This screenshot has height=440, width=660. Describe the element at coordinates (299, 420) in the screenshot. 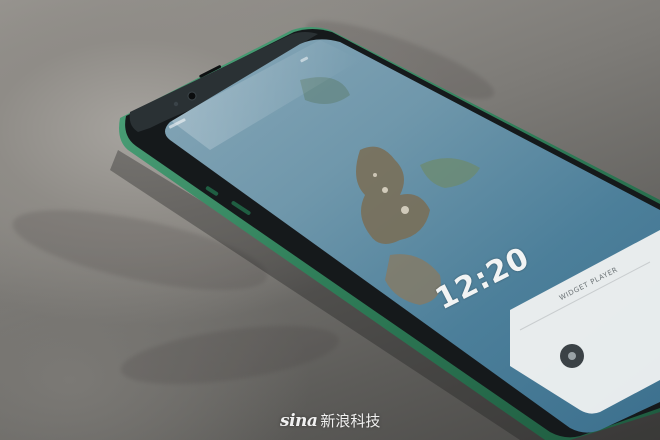

I see `sina-logo: sina` at that location.